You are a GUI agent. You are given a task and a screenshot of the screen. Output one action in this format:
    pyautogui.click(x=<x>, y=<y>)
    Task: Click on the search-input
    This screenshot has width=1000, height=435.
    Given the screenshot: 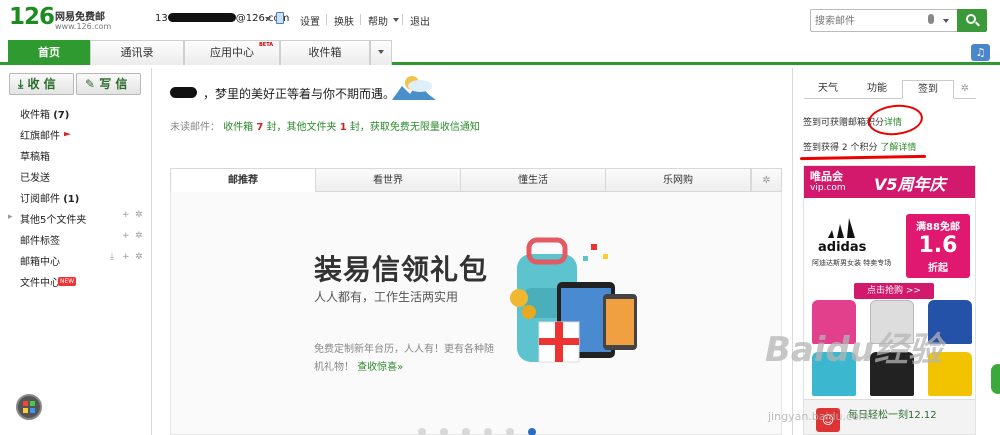 What is the action you would take?
    pyautogui.click(x=865, y=21)
    